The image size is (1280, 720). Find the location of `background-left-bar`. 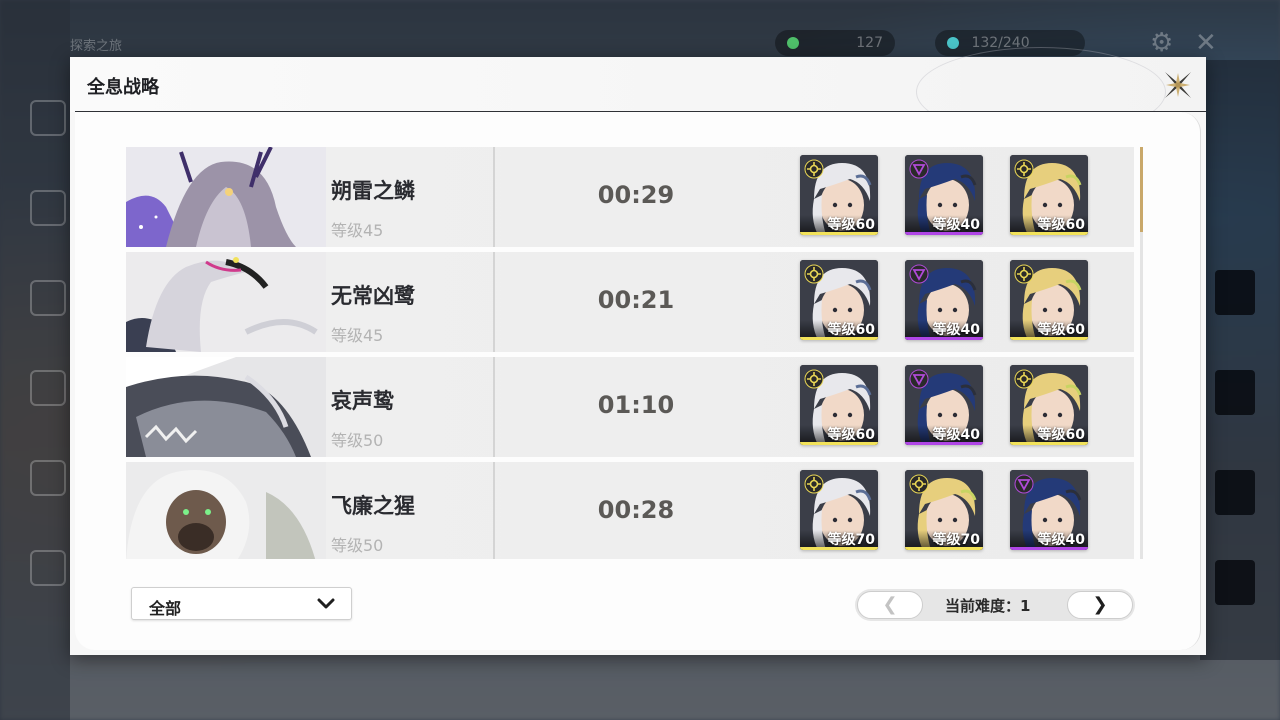

background-left-bar is located at coordinates (35, 360).